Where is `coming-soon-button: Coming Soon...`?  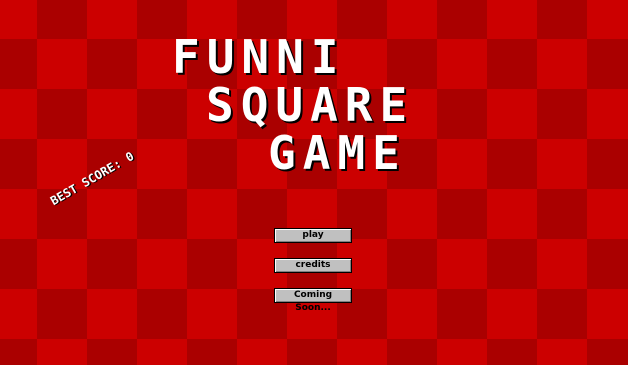 coming-soon-button: Coming Soon... is located at coordinates (313, 300).